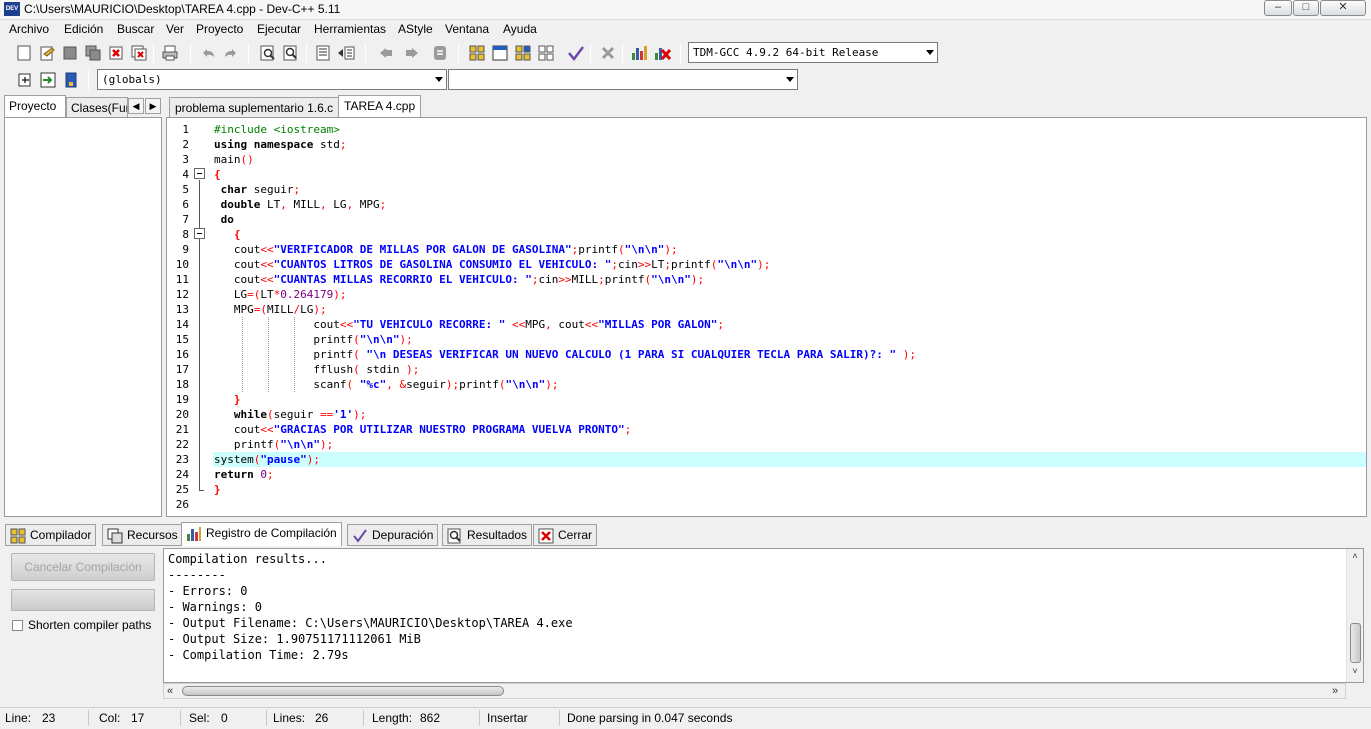 The image size is (1371, 729). I want to click on compile-progress-bar, so click(83, 600).